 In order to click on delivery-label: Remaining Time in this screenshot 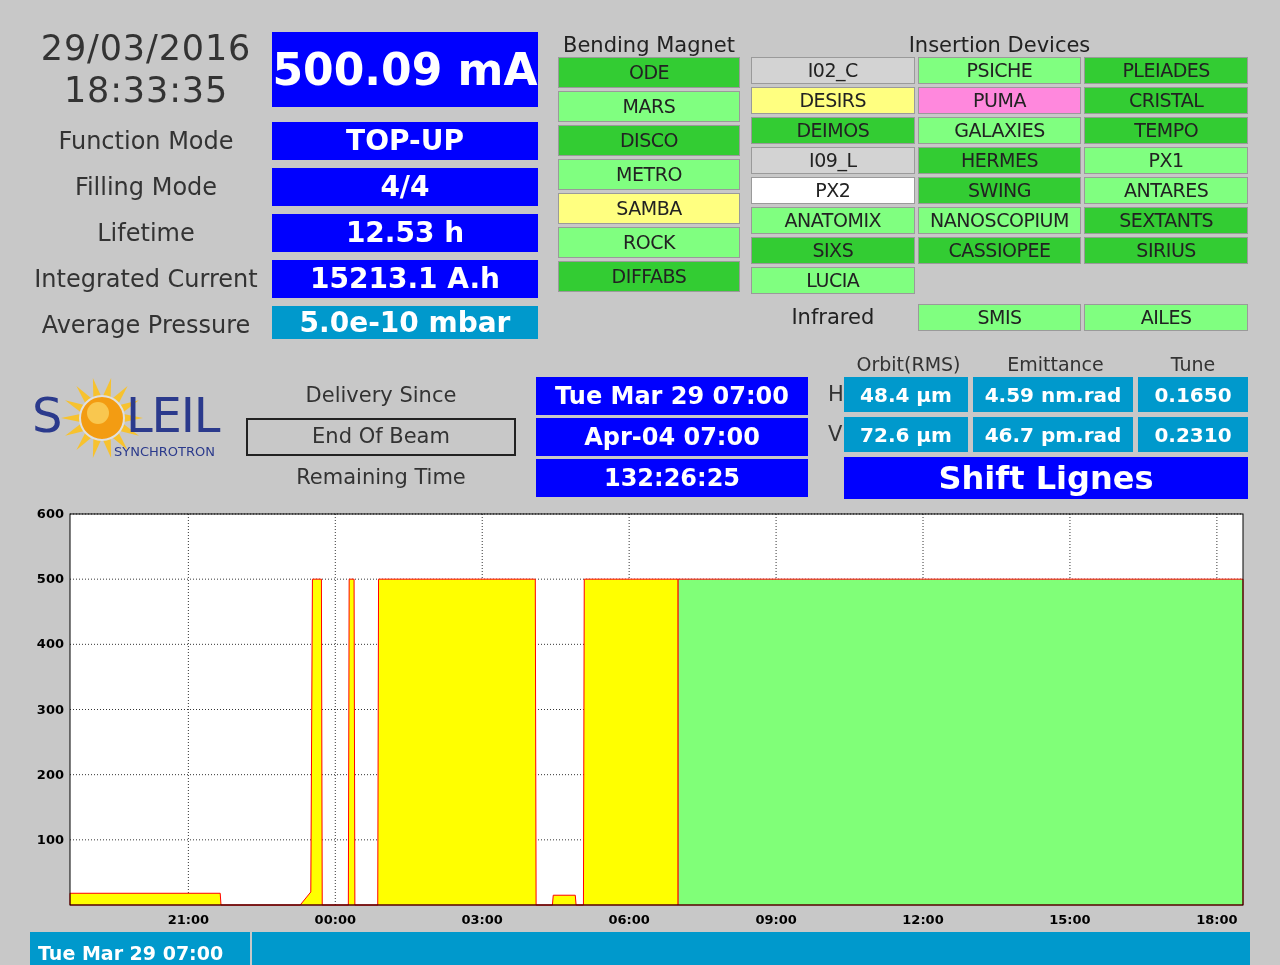, I will do `click(381, 478)`.